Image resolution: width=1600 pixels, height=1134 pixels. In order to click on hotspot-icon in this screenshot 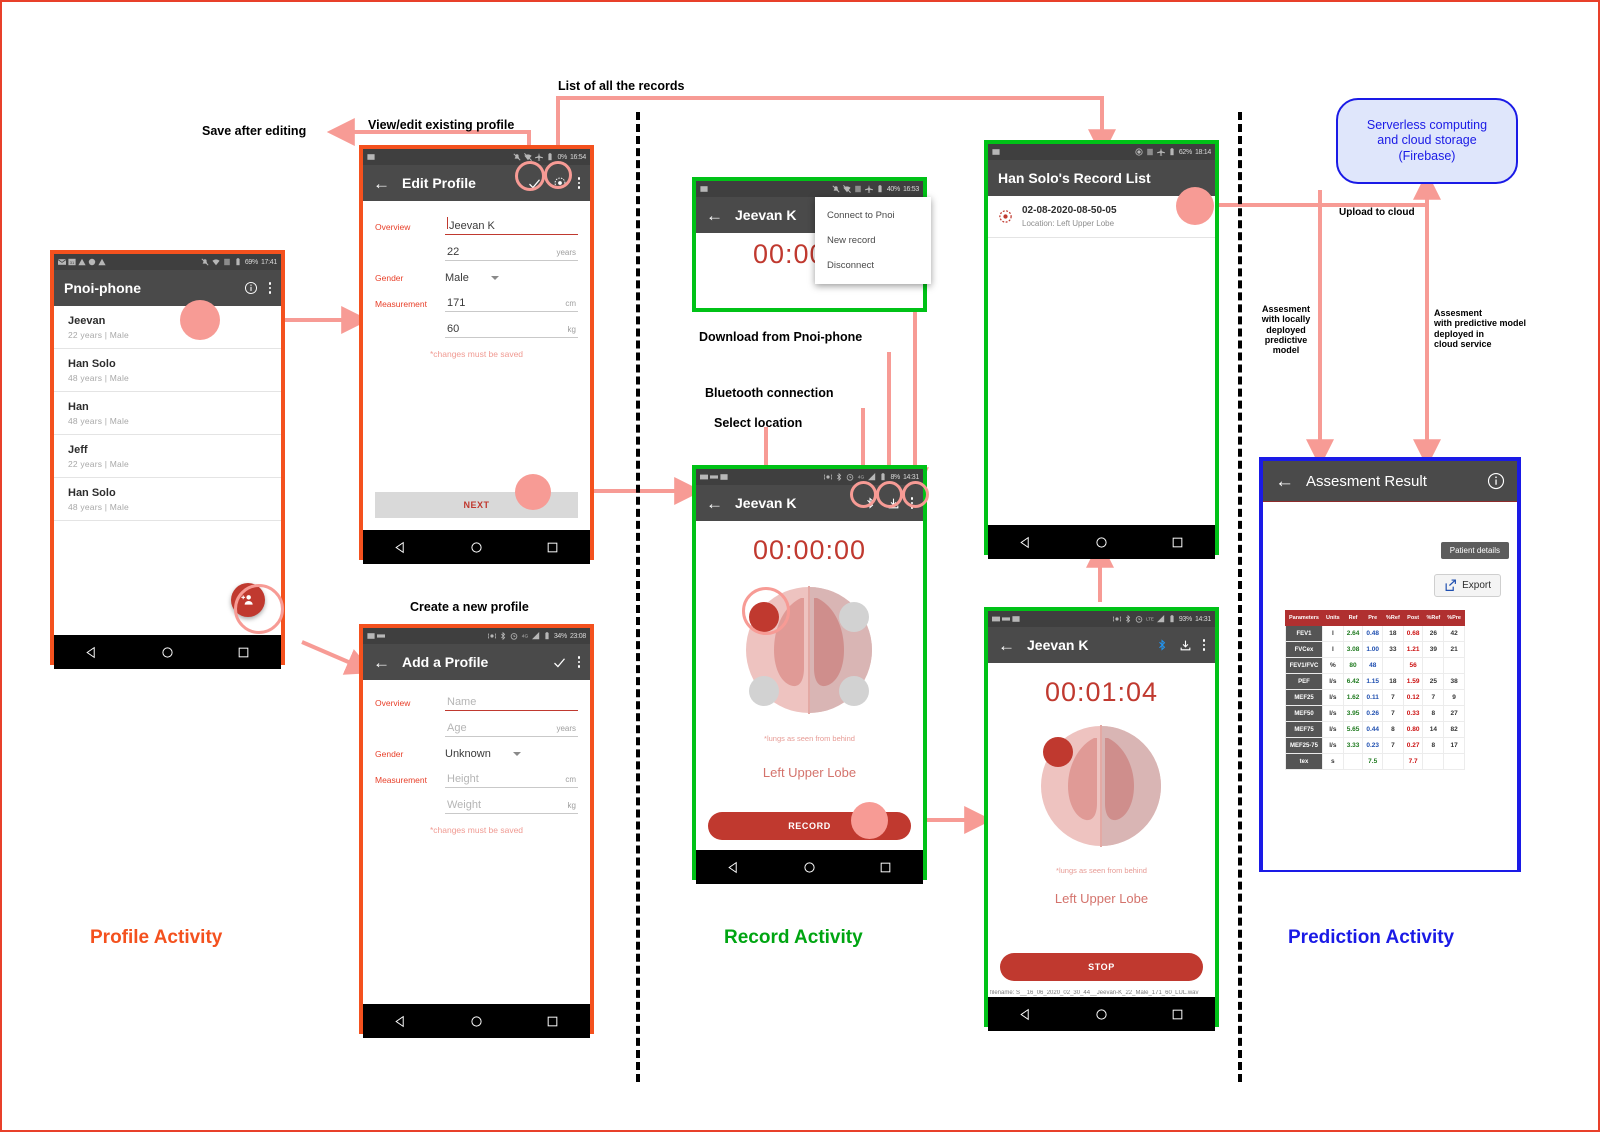, I will do `click(828, 477)`.